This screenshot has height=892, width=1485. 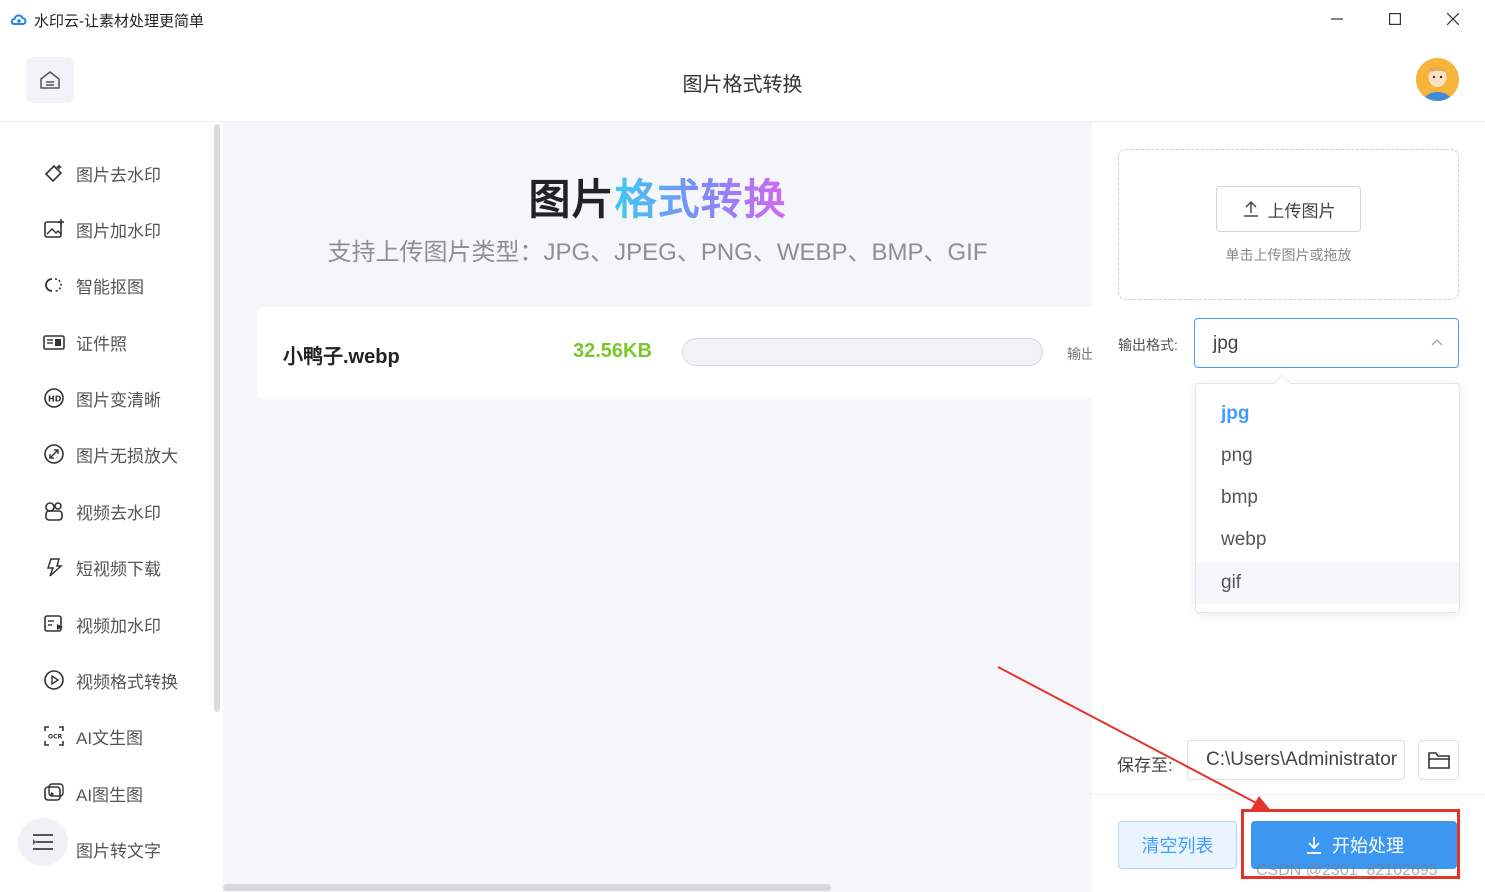 I want to click on maximize-button, so click(x=1395, y=19).